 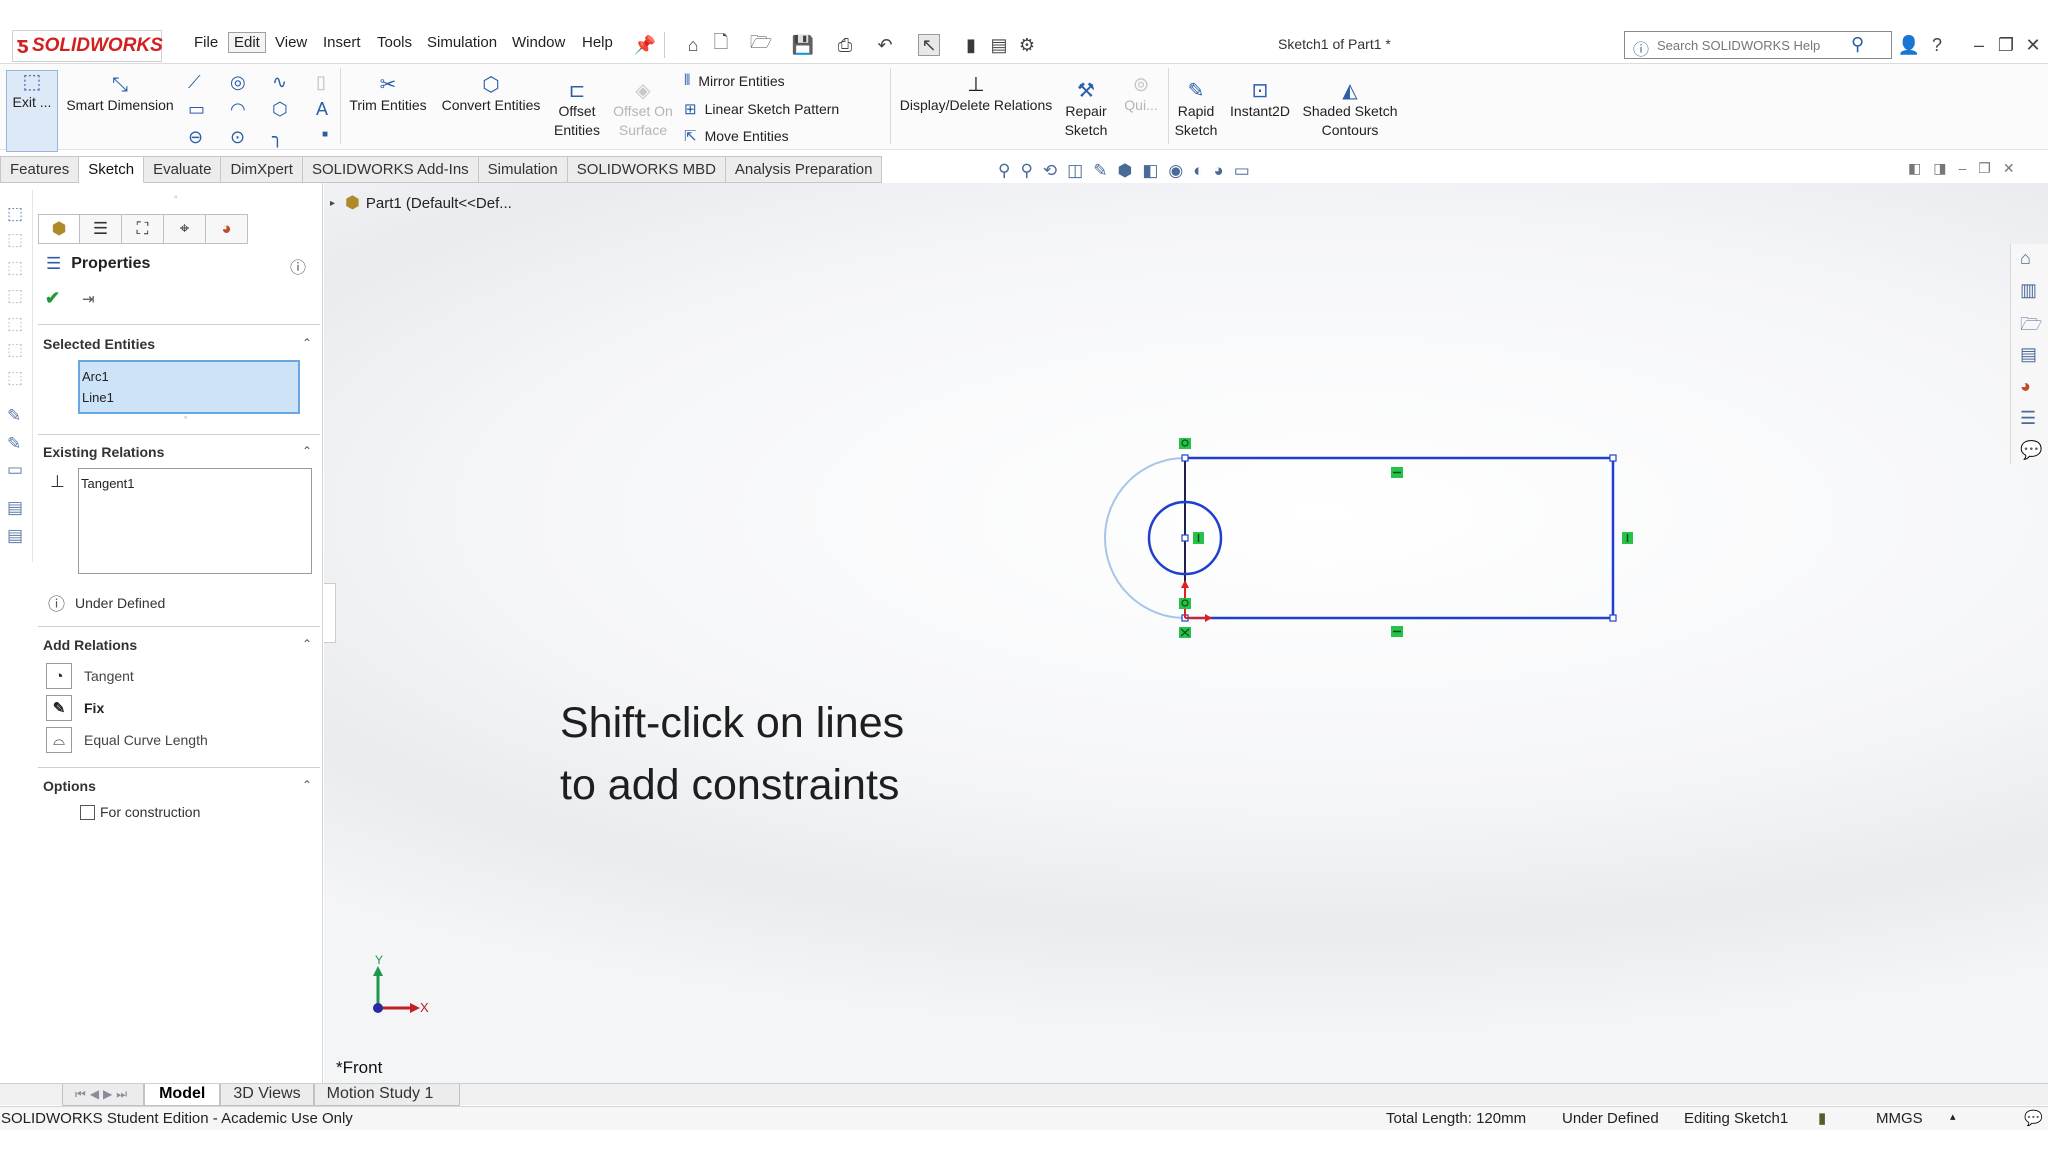 I want to click on existing-relations-header: Existing Relations, so click(x=103, y=452).